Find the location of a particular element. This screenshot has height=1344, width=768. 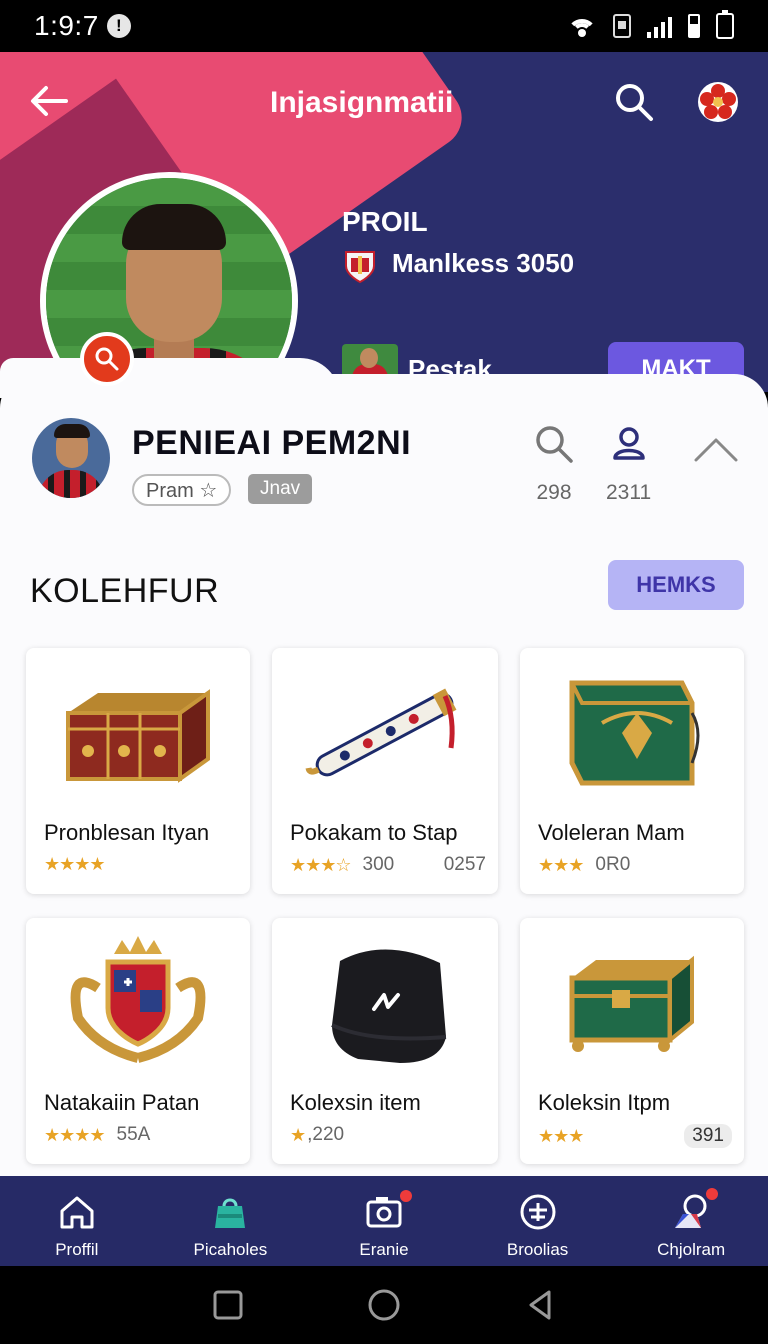

item-name: Pronblesan Ityan is located at coordinates (127, 832).